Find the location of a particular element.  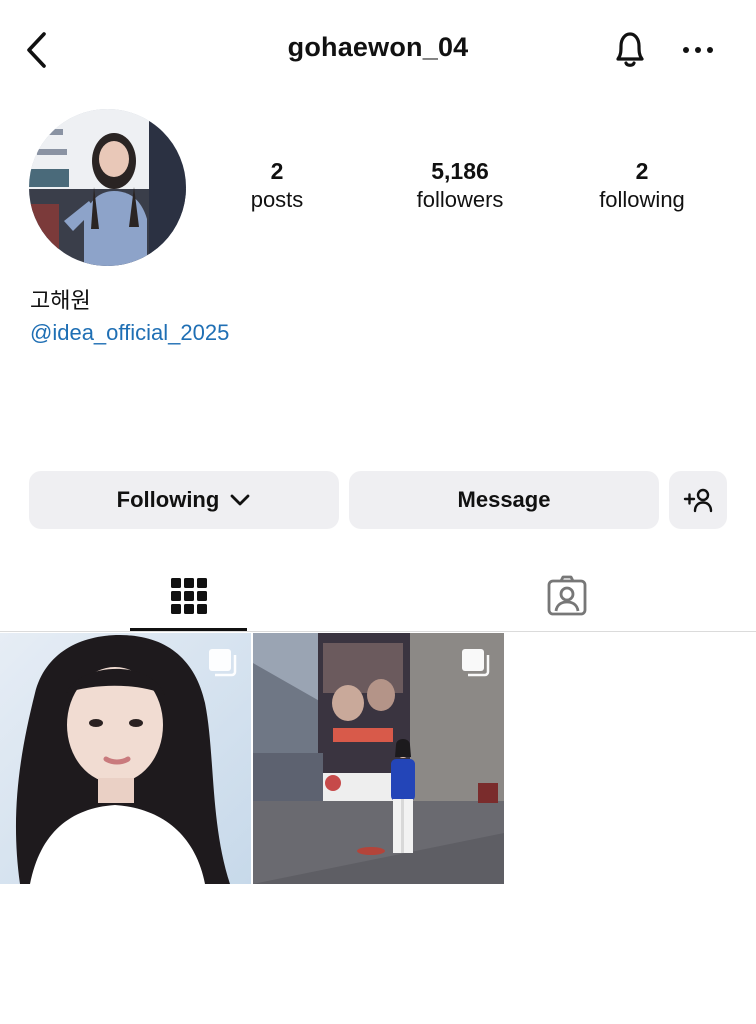

followers-count-label: followers is located at coordinates (460, 199).